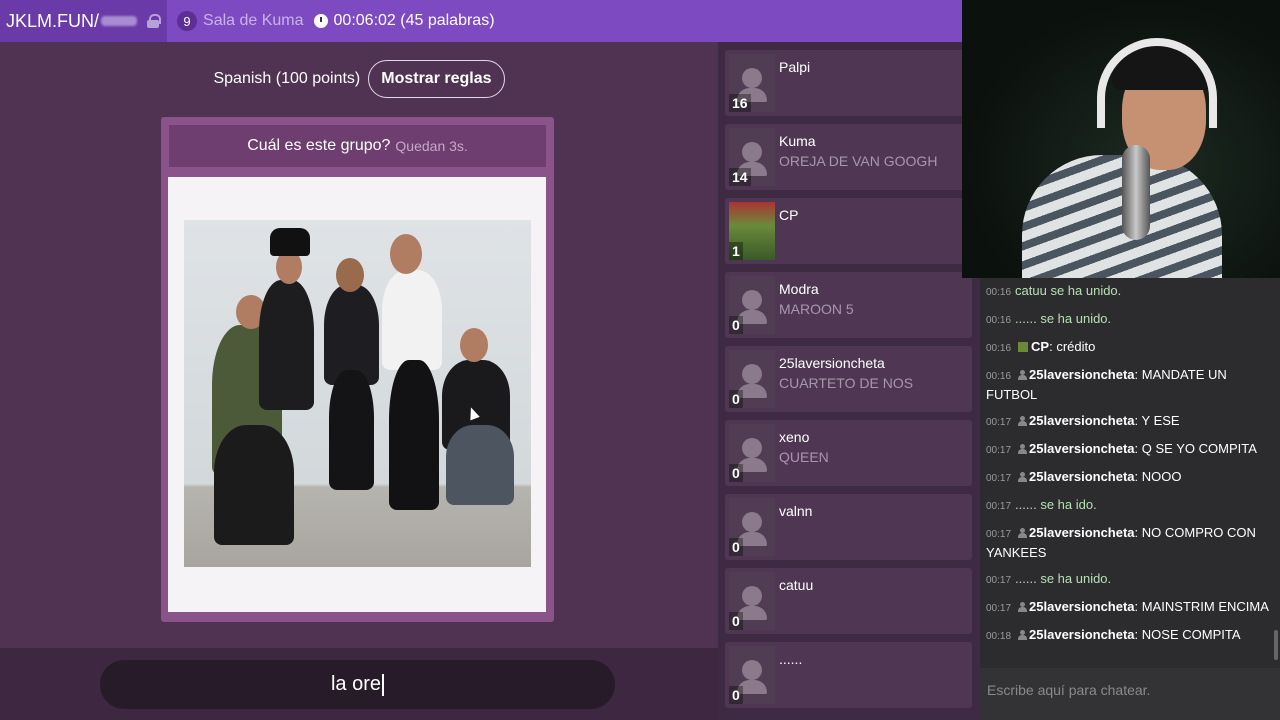 Image resolution: width=1280 pixels, height=720 pixels. Describe the element at coordinates (1106, 384) in the screenshot. I see `chat-message: 00:16 25laversioncheta: MANDATE UN FUTBOL` at that location.